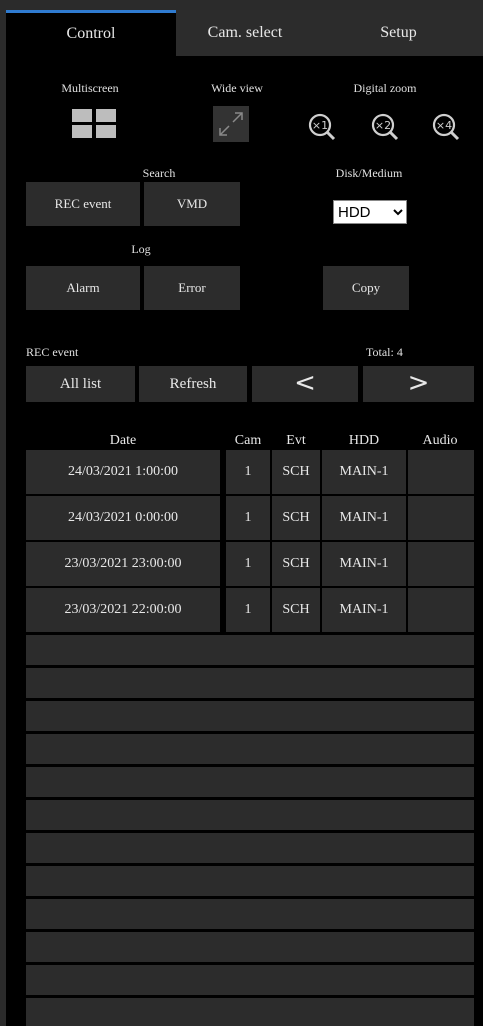  What do you see at coordinates (123, 610) in the screenshot?
I see `cell-date: 23/03/2021 22:00:00` at bounding box center [123, 610].